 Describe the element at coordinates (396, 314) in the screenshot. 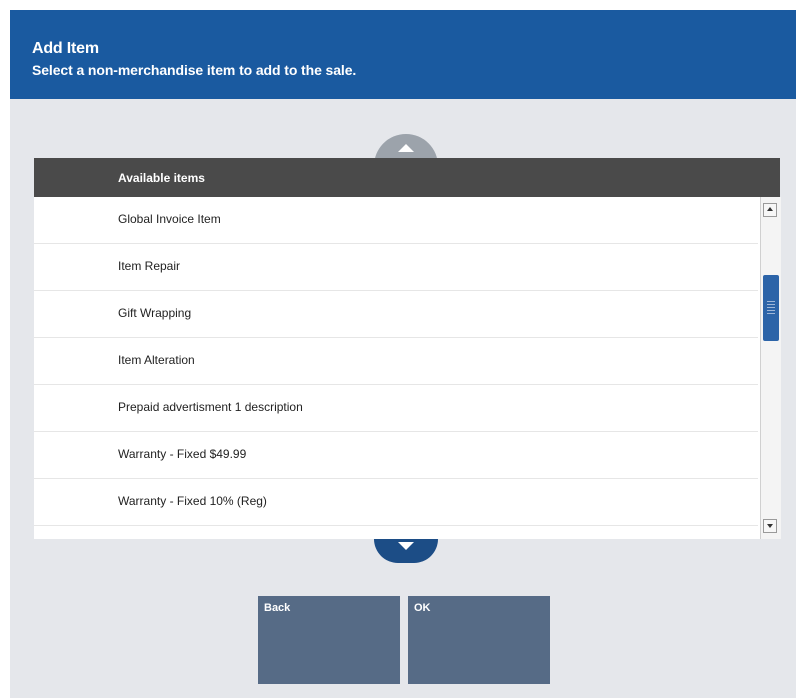

I see `list-item: Gift Wrapping` at that location.